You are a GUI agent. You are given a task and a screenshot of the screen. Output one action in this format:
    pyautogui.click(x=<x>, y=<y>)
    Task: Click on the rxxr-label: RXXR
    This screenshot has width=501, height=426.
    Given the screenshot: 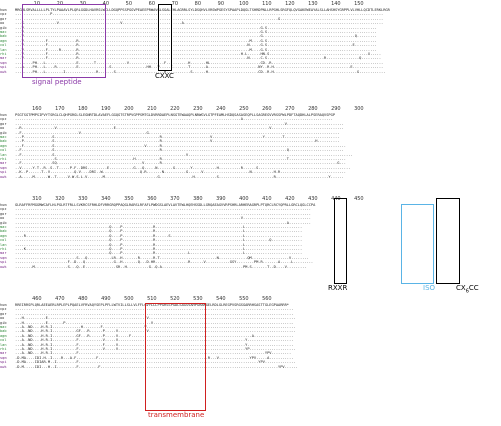 What is the action you would take?
    pyautogui.click(x=338, y=288)
    